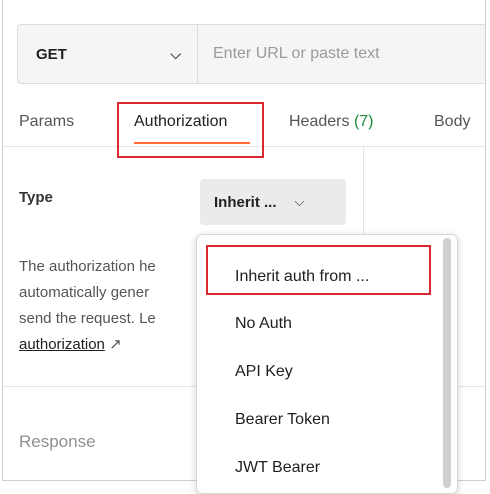 Image resolution: width=490 pixels, height=494 pixels. I want to click on tab-headers: Headers (7), so click(331, 122).